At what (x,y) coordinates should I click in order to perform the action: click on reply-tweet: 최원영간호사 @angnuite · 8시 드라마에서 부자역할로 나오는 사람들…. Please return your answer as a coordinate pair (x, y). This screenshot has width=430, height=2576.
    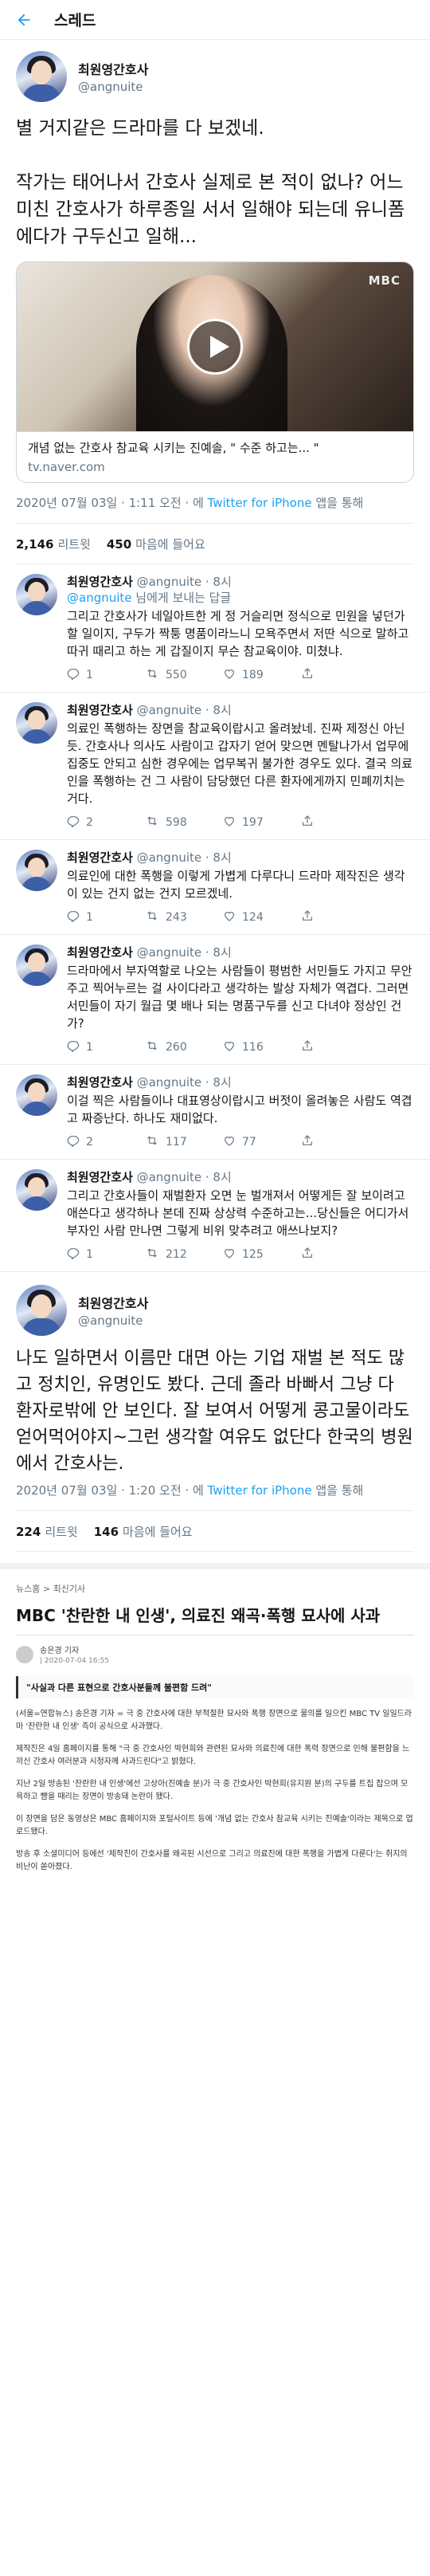
    Looking at the image, I should click on (215, 1000).